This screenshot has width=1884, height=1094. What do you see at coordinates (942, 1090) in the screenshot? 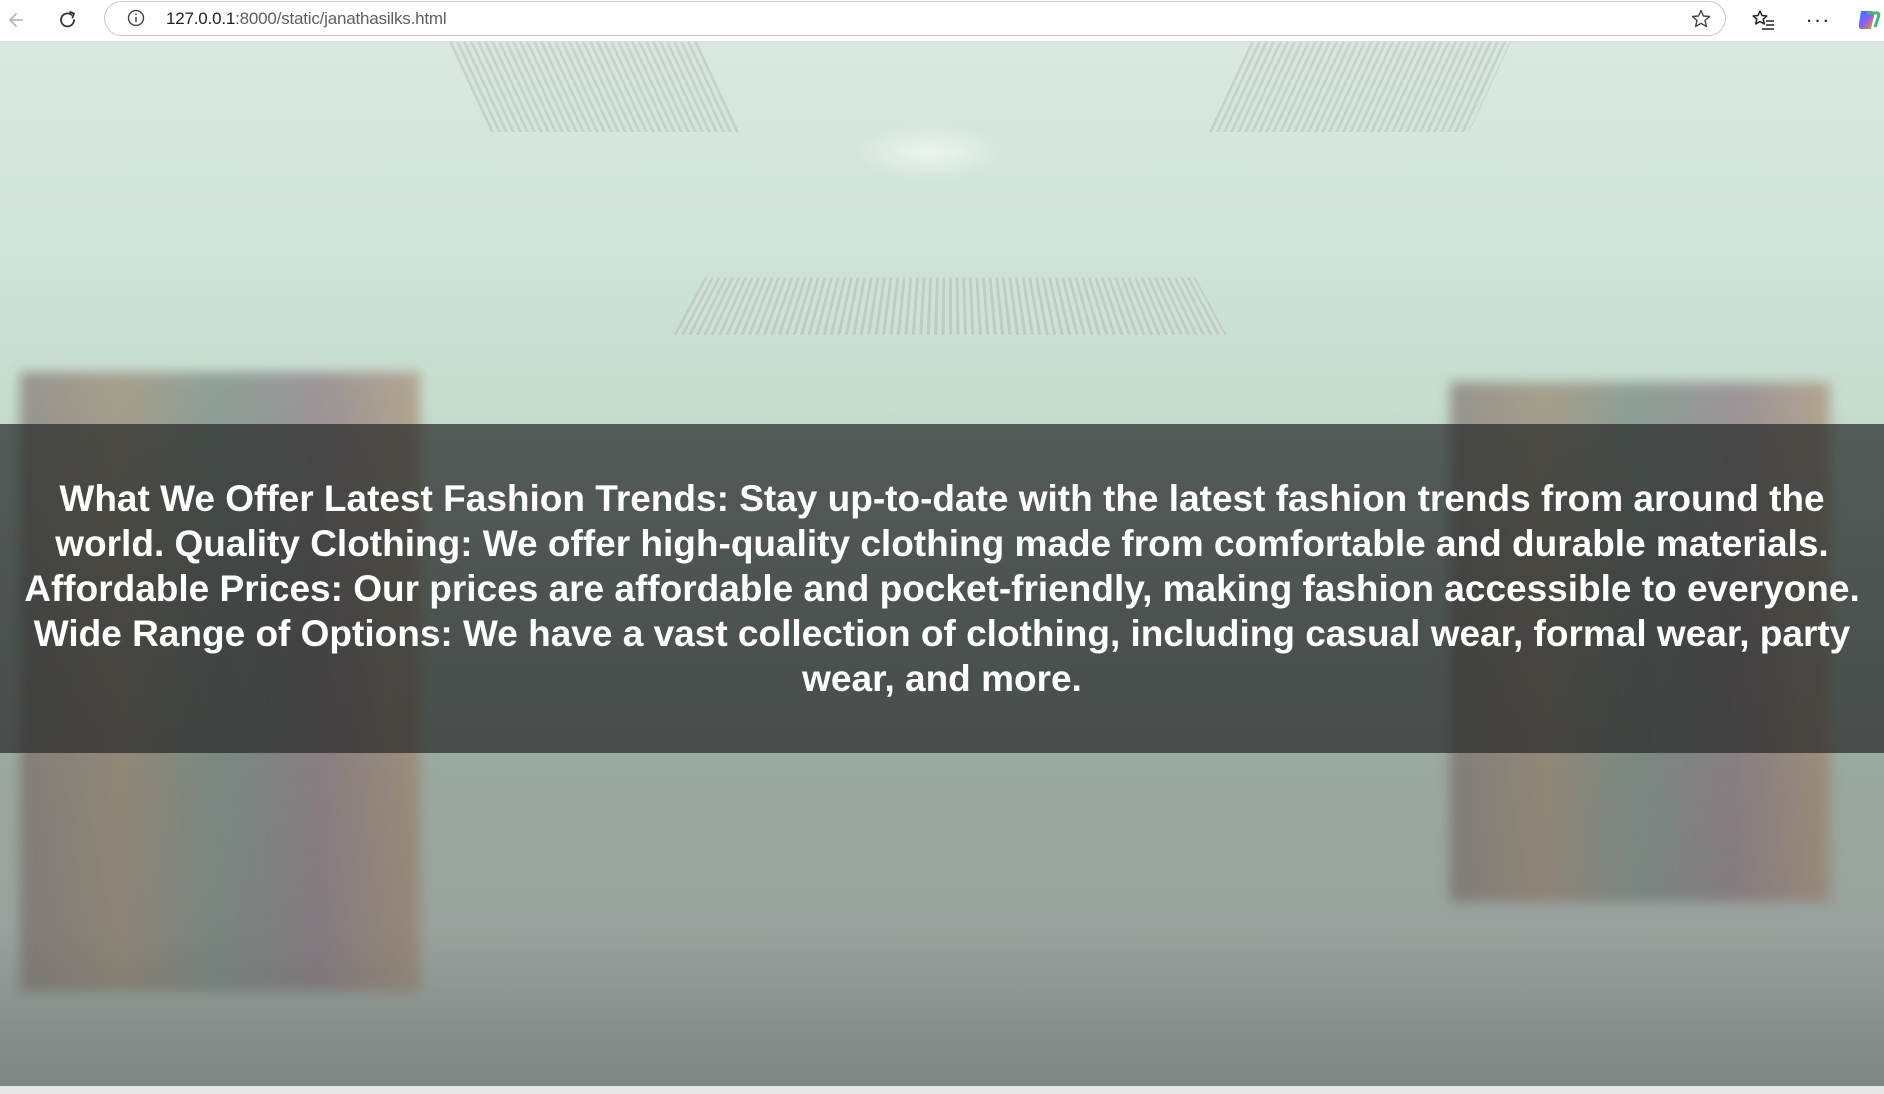
I see `window-bottom-edge` at bounding box center [942, 1090].